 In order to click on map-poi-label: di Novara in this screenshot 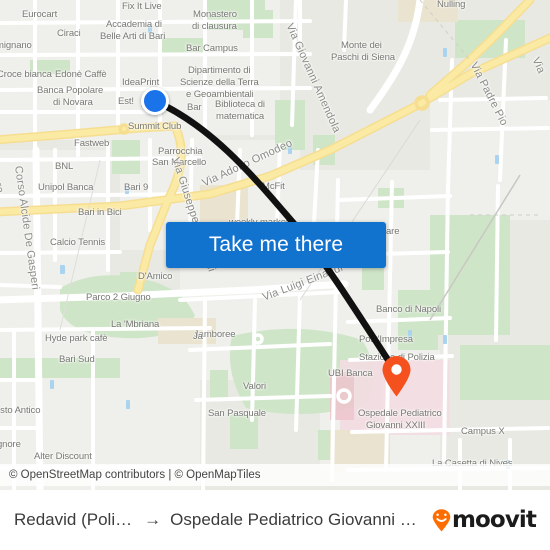, I will do `click(73, 102)`.